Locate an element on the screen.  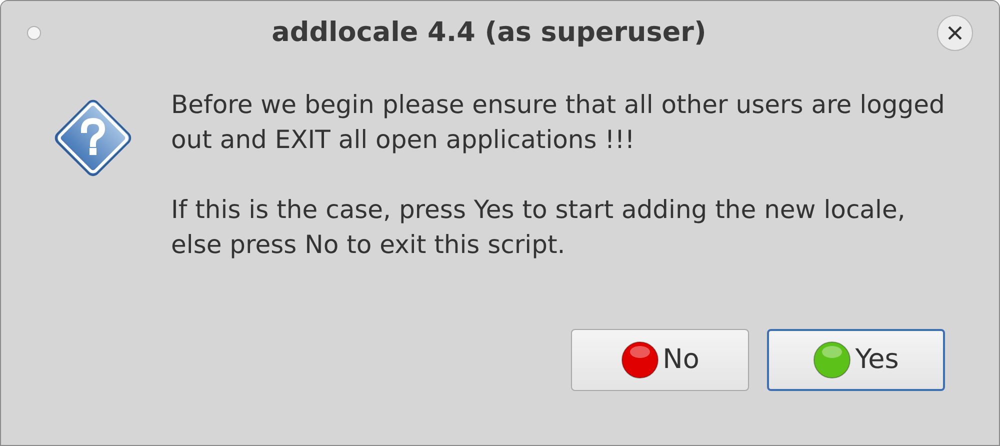
close-button is located at coordinates (955, 33).